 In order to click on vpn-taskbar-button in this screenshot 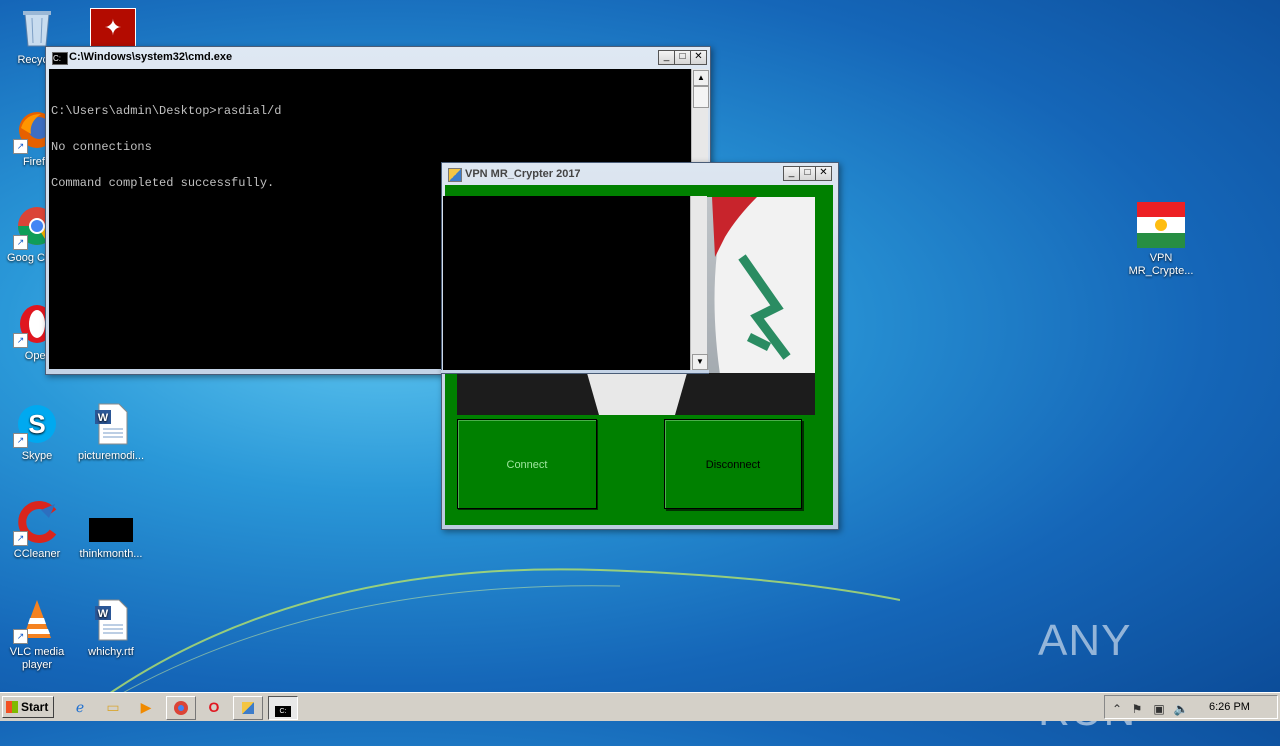, I will do `click(248, 708)`.